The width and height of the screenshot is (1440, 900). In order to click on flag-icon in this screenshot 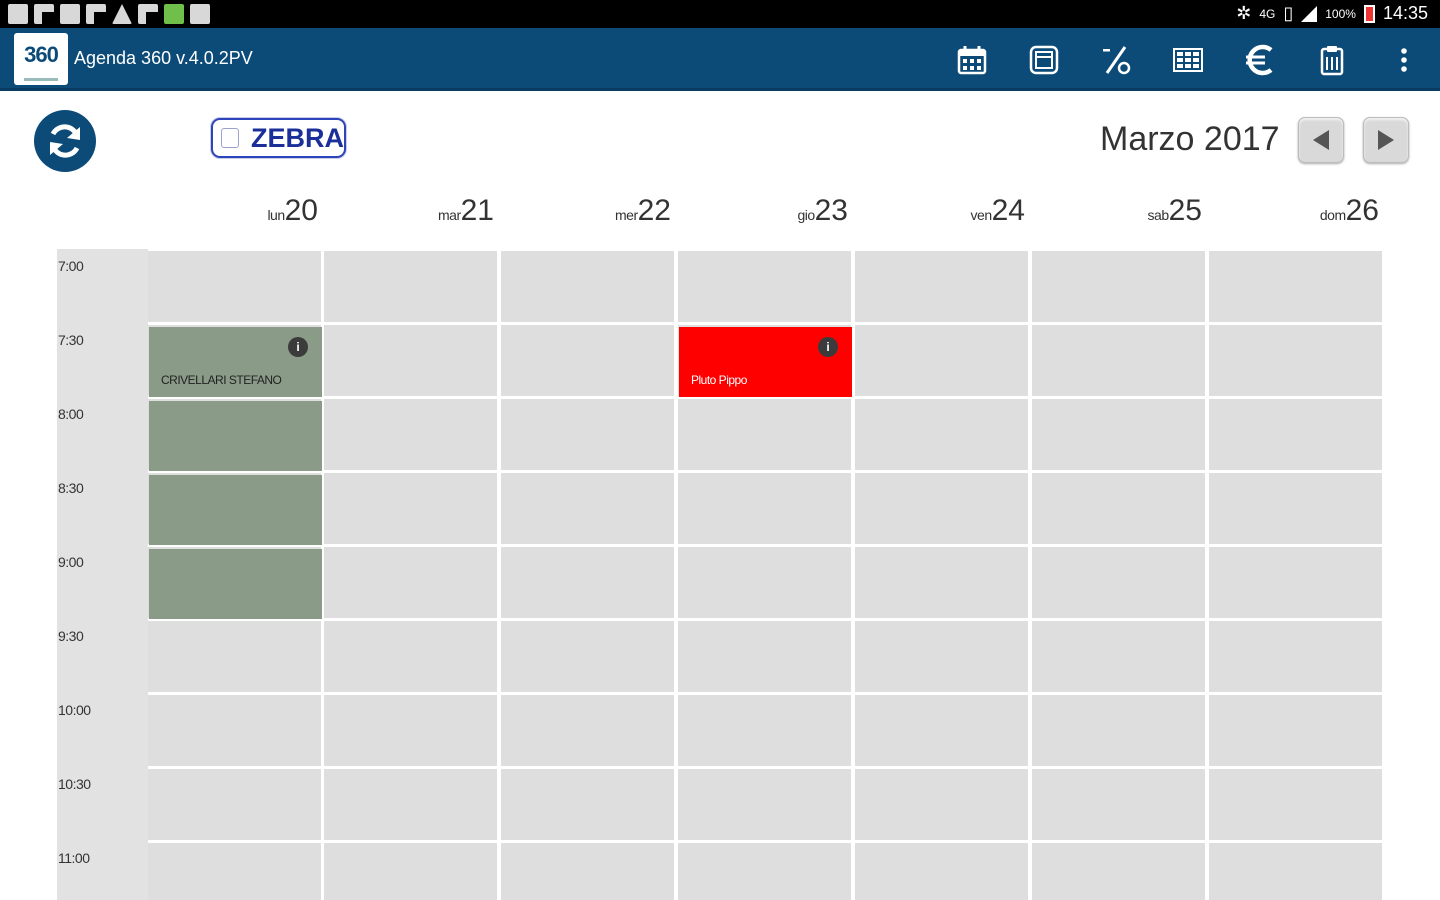, I will do `click(96, 14)`.